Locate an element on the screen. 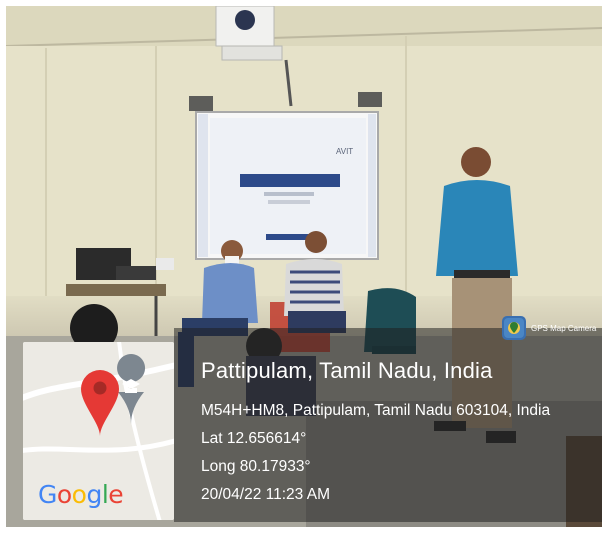 Image resolution: width=608 pixels, height=533 pixels. longitude-text: Long 80.17933° is located at coordinates (256, 466).